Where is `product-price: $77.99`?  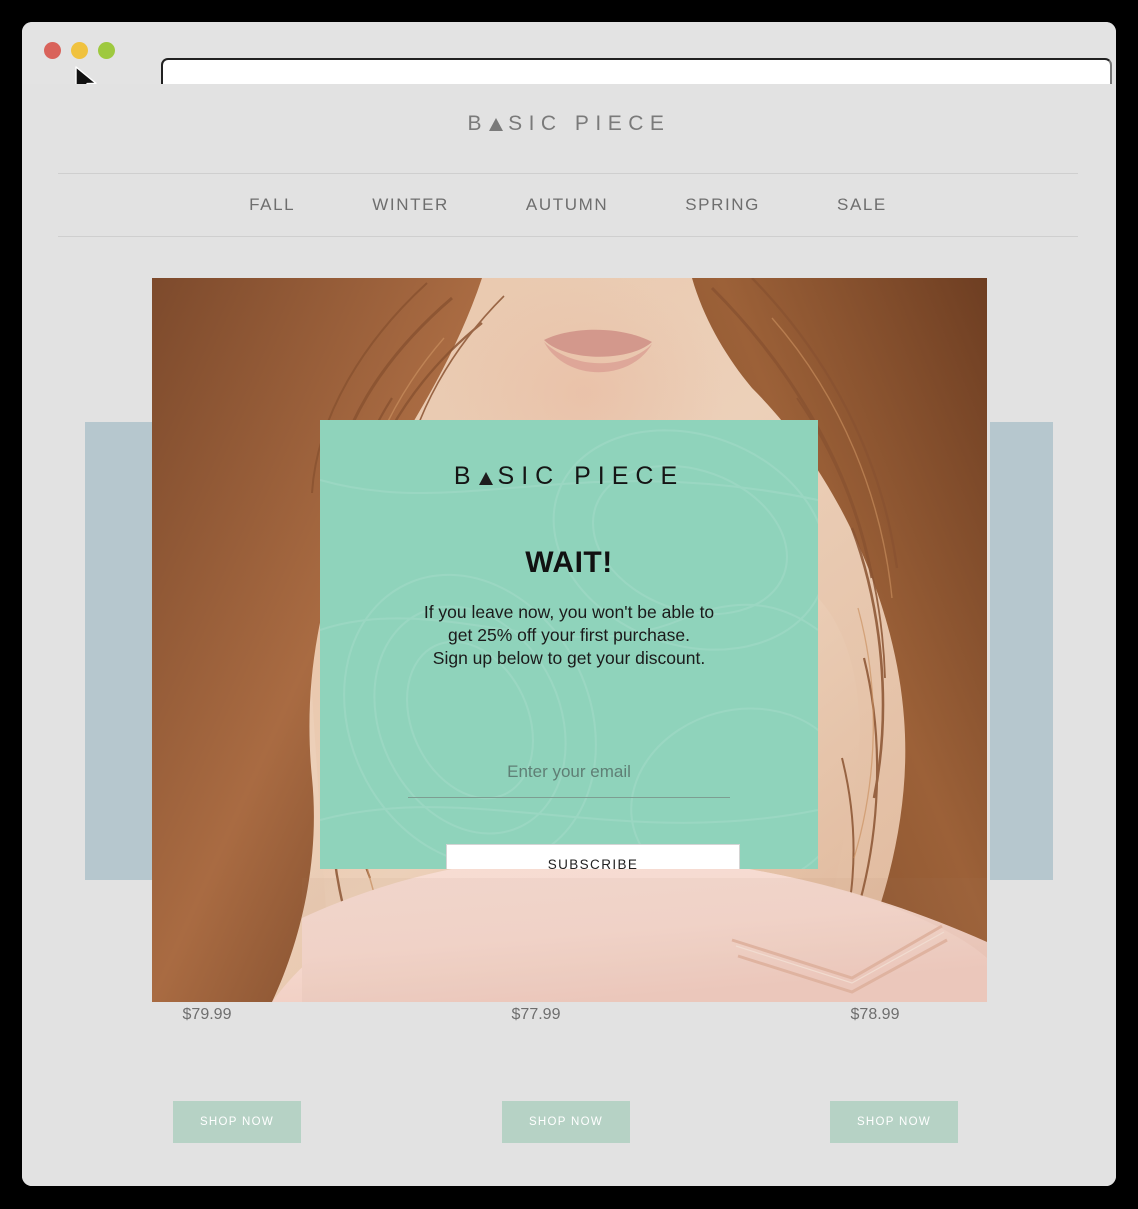
product-price: $77.99 is located at coordinates (536, 1014).